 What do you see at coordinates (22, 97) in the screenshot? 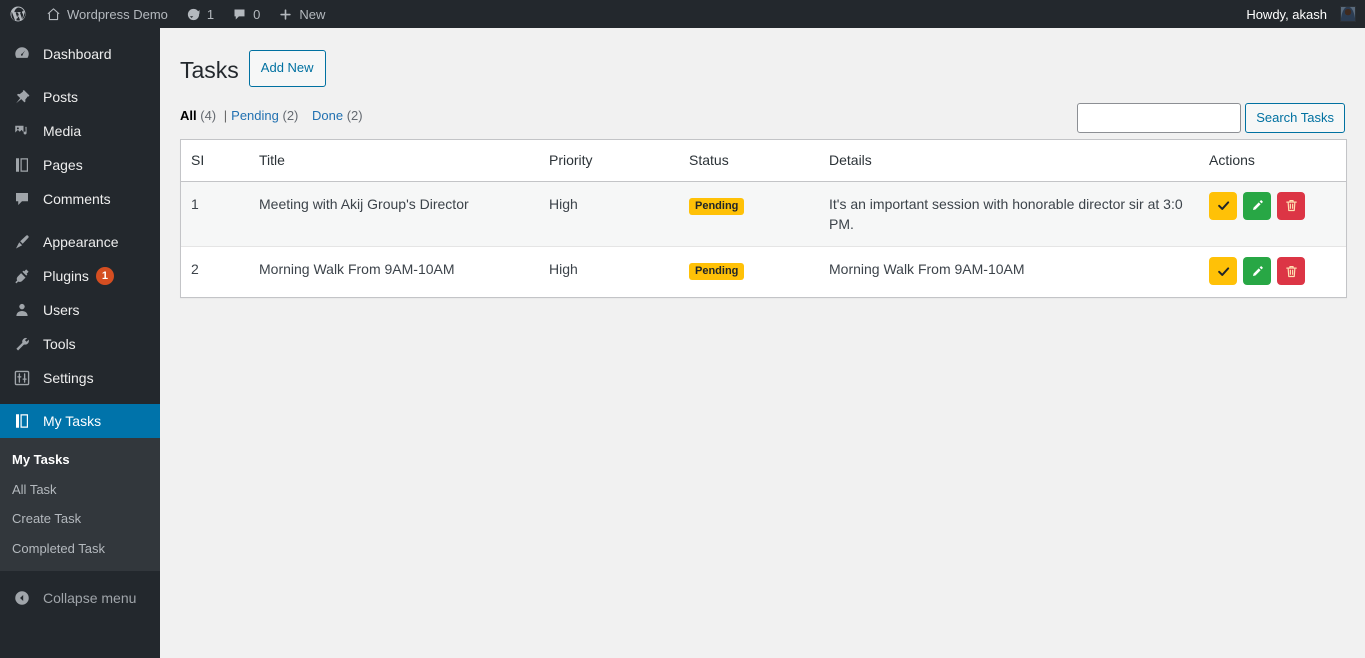
I see `pin-icon` at bounding box center [22, 97].